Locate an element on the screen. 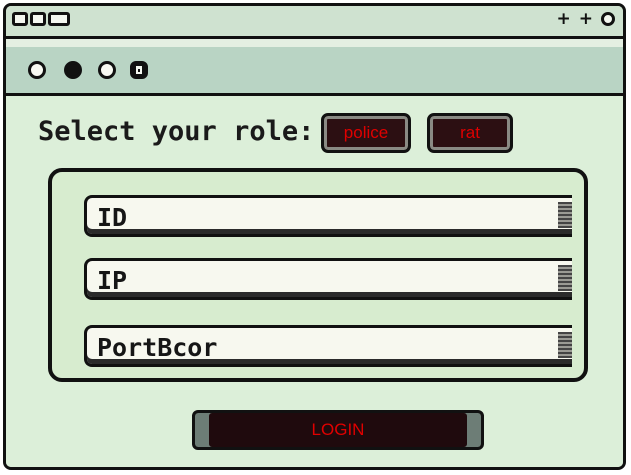  role-rat-button: rat is located at coordinates (470, 133).